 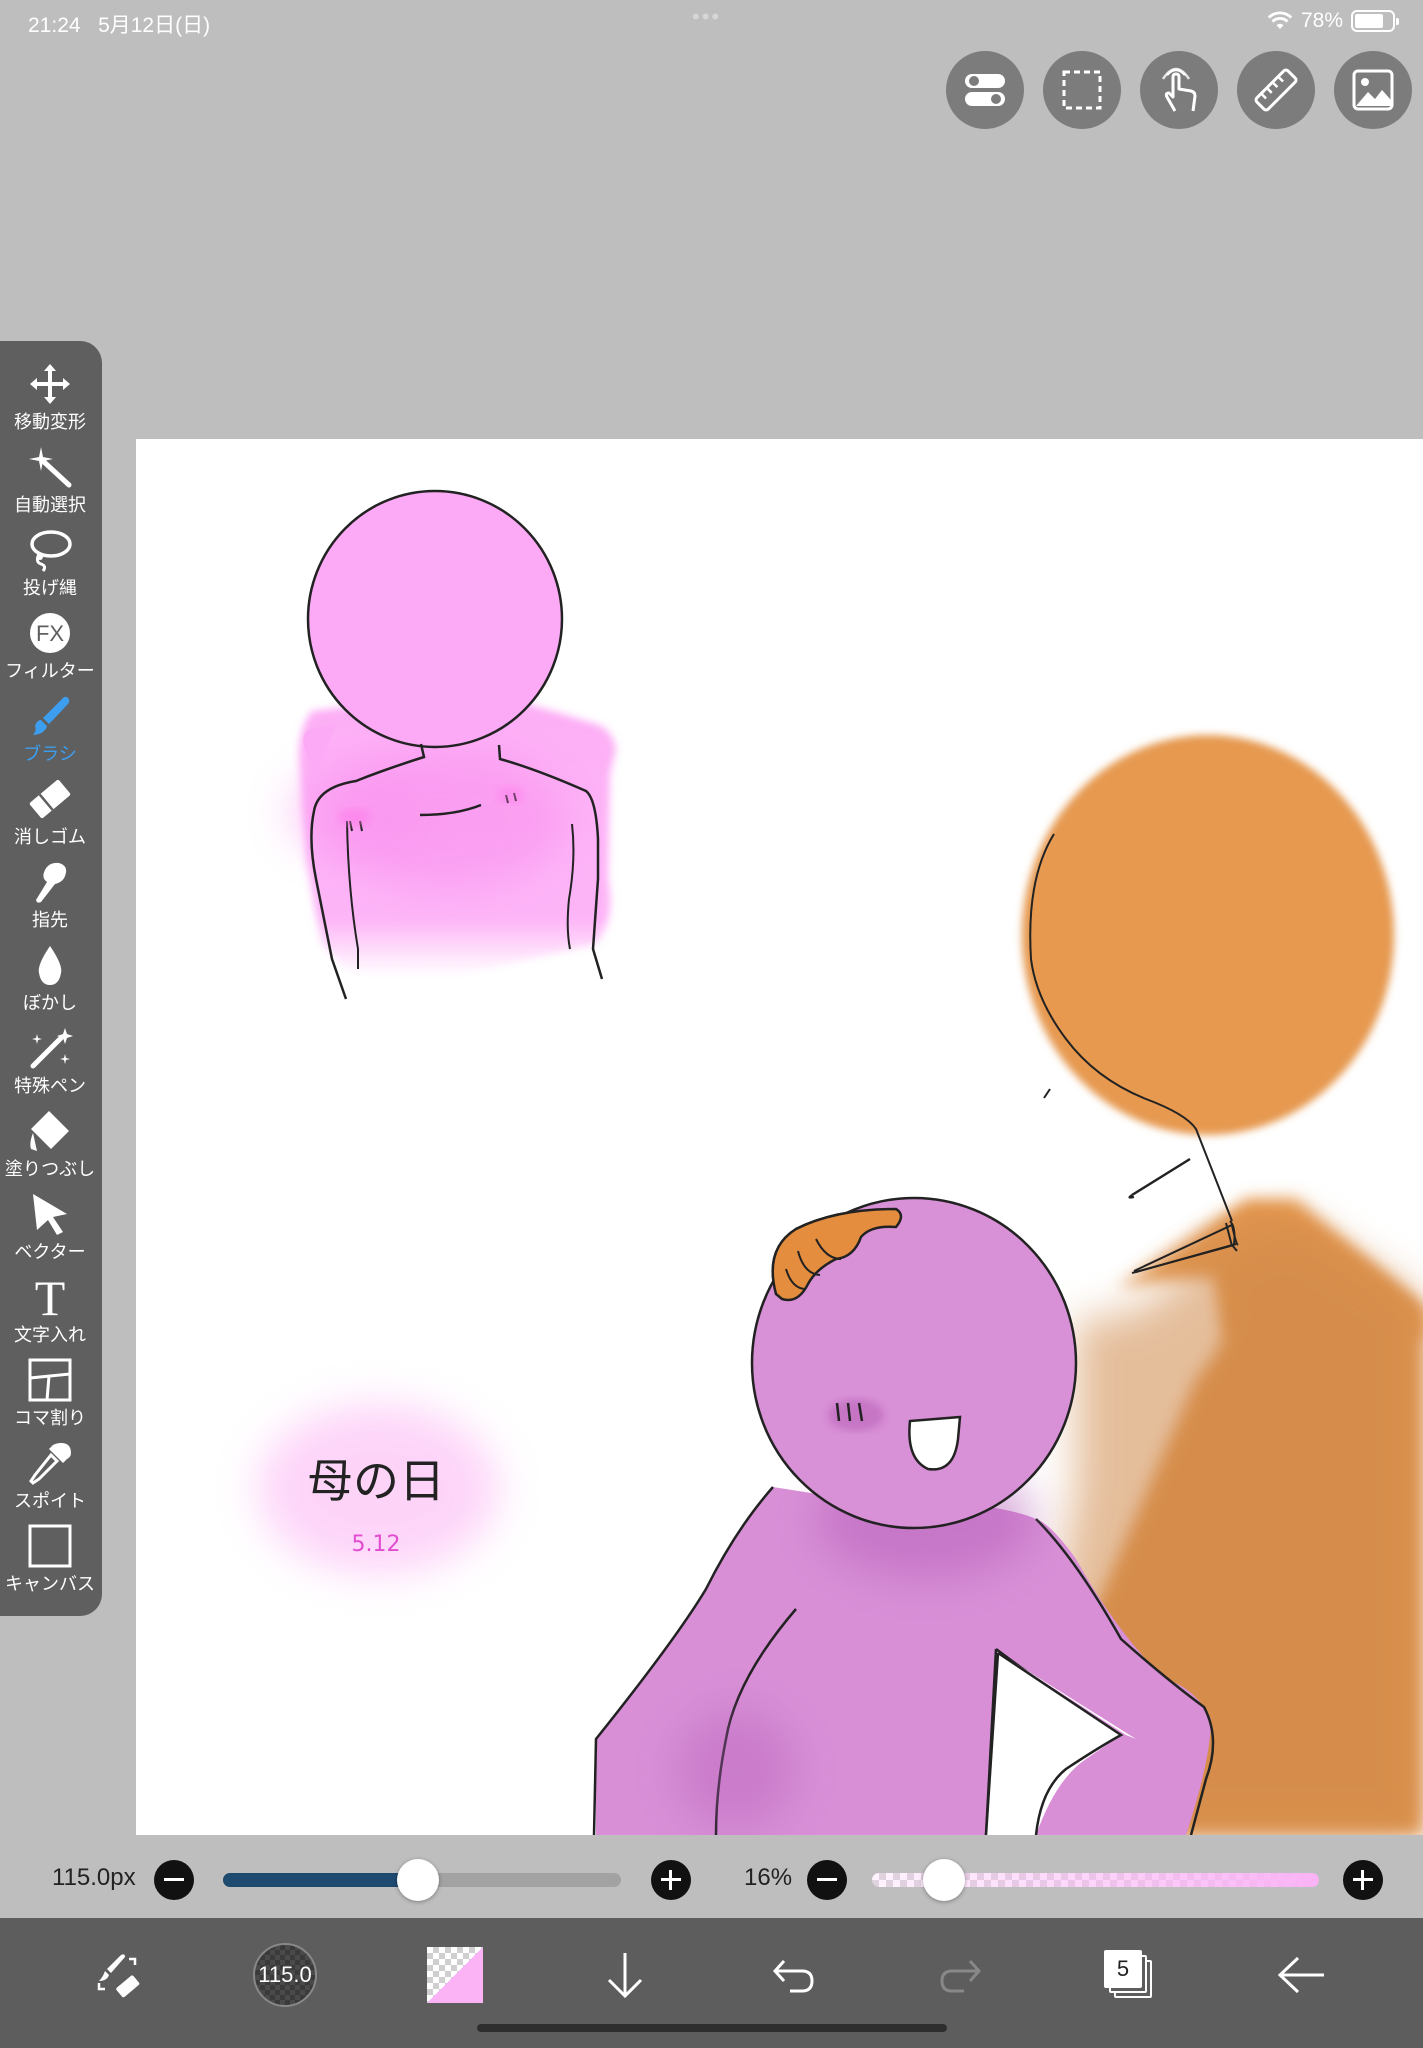 I want to click on arrow-left-icon, so click(x=1300, y=1975).